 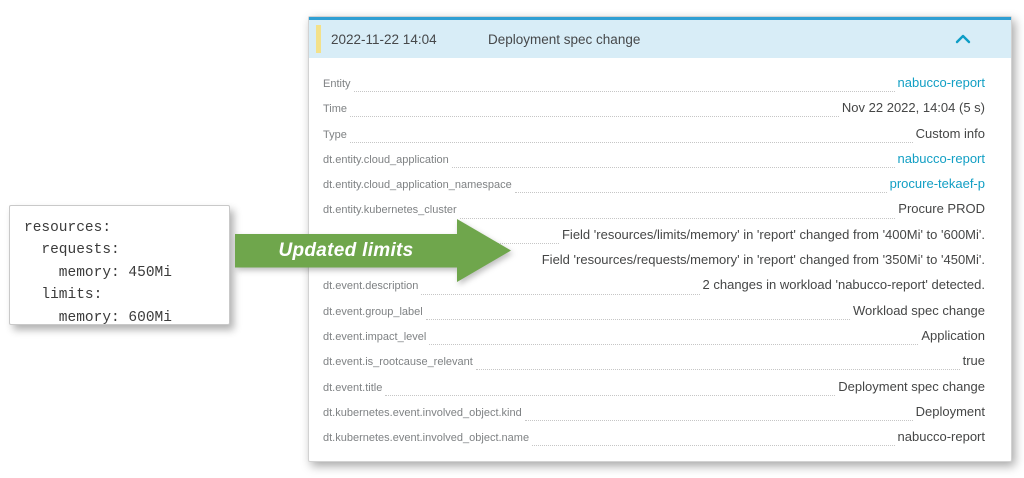 I want to click on property-row: Type Custom info, so click(x=654, y=138).